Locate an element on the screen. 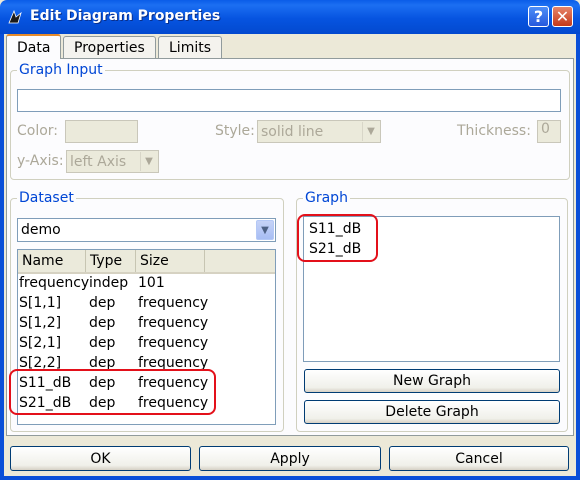  ok-button: OK is located at coordinates (100, 458).